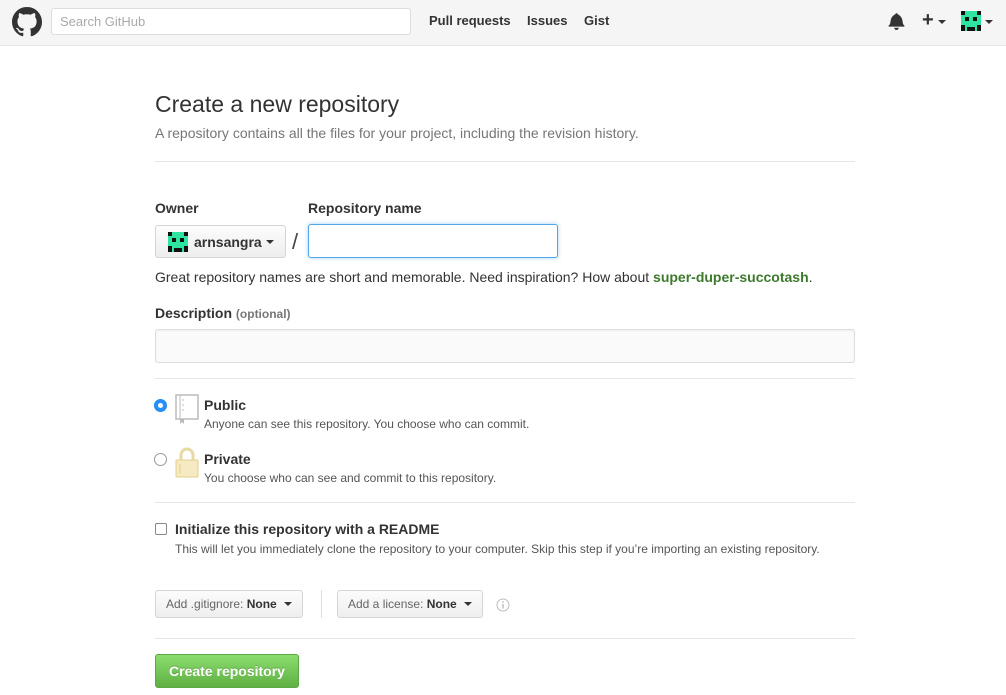  I want to click on info-icon, so click(503, 605).